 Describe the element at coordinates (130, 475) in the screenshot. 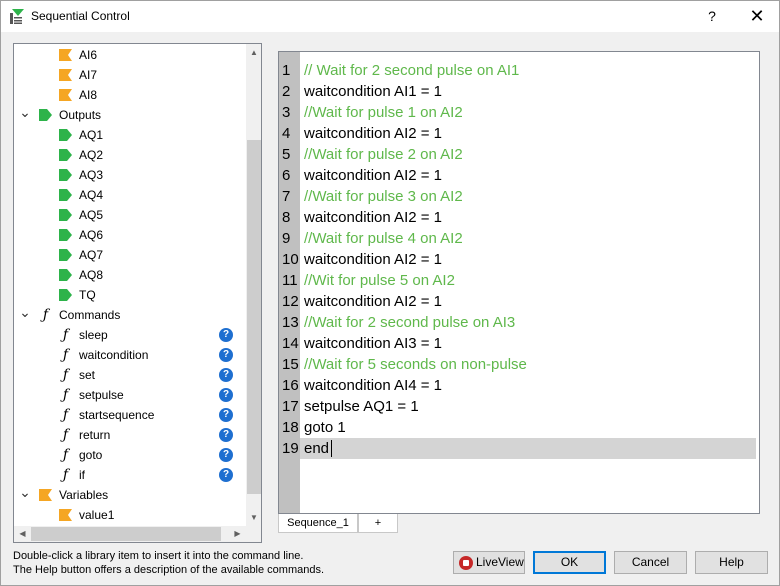

I see `tree-item-if: ƒ if?` at that location.